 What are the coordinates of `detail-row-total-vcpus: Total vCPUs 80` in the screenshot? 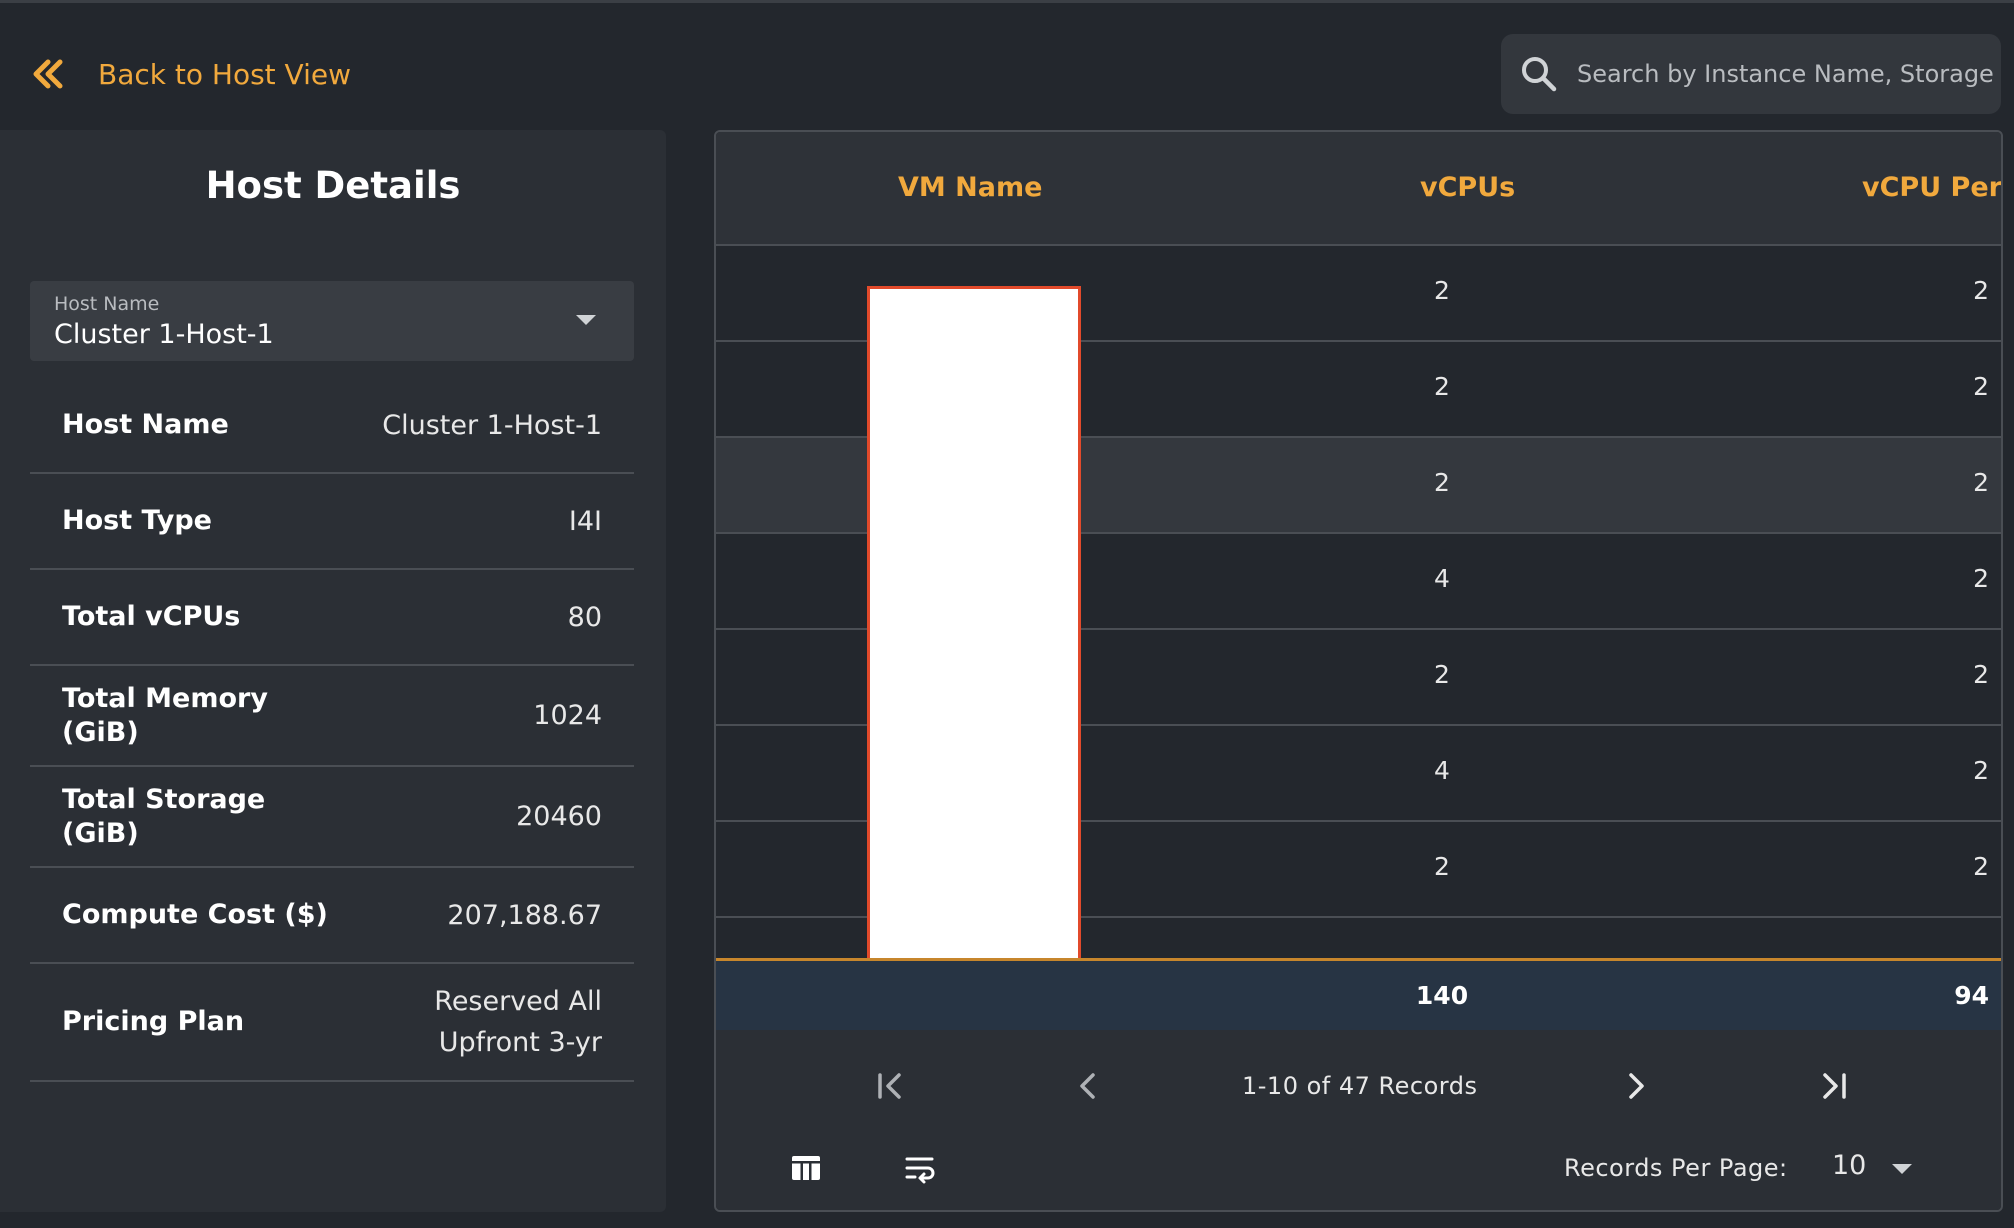 It's located at (332, 618).